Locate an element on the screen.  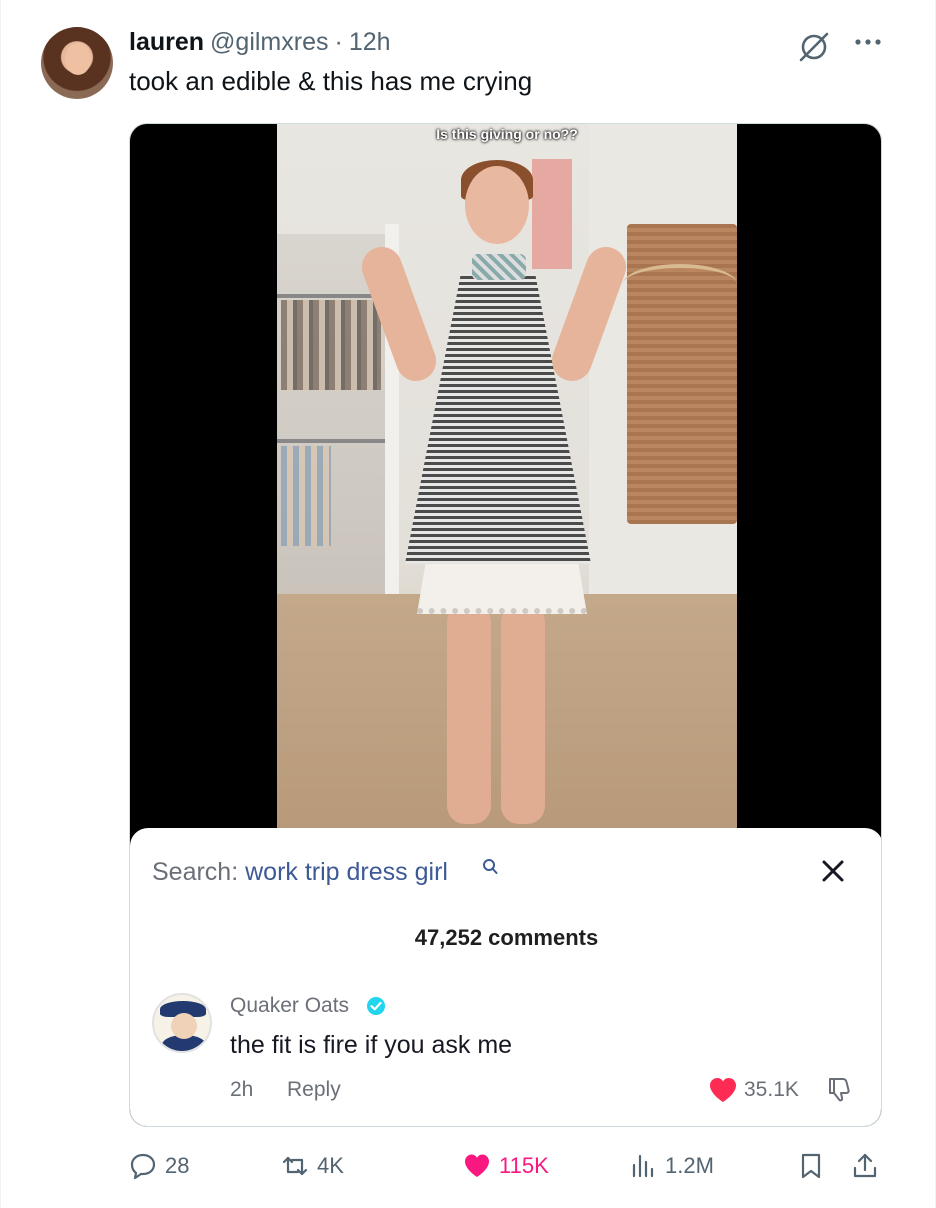
share-button is located at coordinates (865, 1166).